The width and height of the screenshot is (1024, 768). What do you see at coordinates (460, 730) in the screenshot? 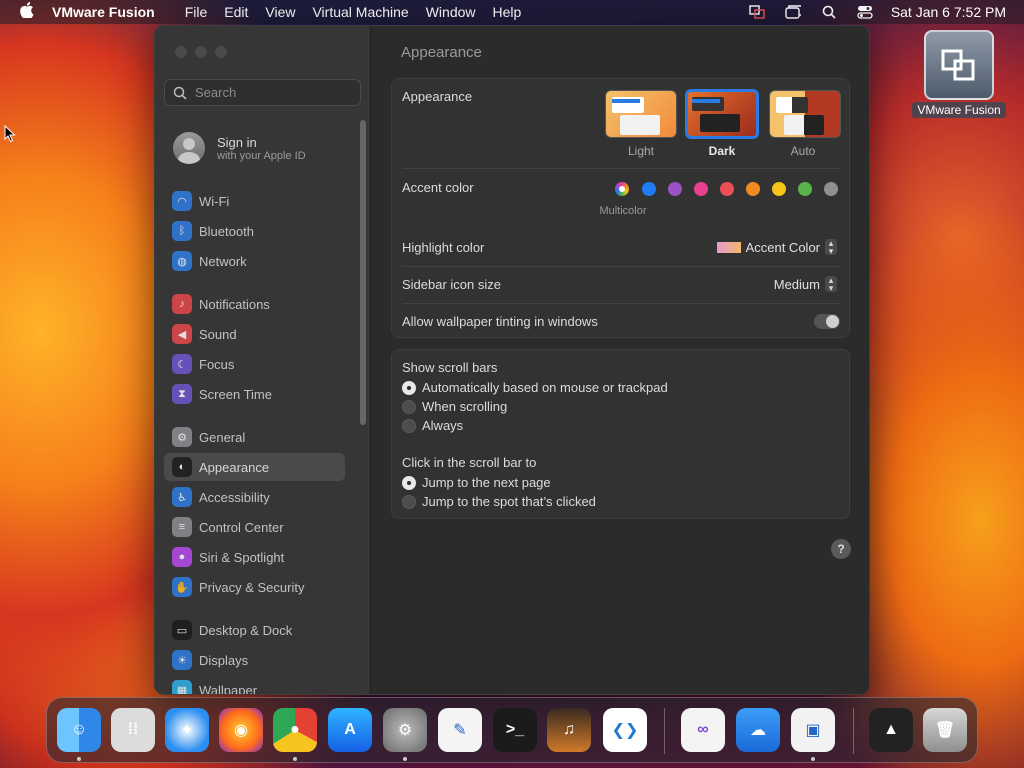
I see `textedit-icon: ✎` at bounding box center [460, 730].